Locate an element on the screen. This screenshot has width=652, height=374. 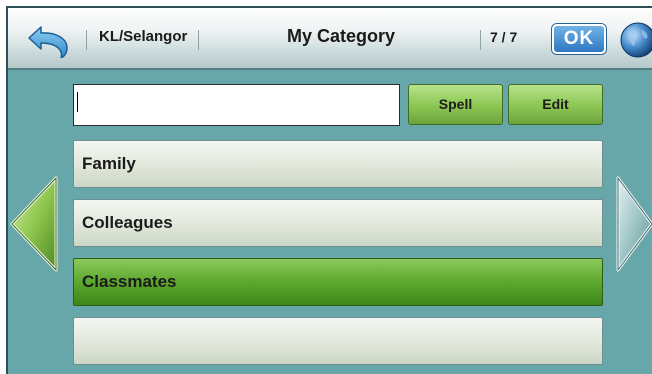
list-item-colleagues: Colleagues is located at coordinates (338, 223).